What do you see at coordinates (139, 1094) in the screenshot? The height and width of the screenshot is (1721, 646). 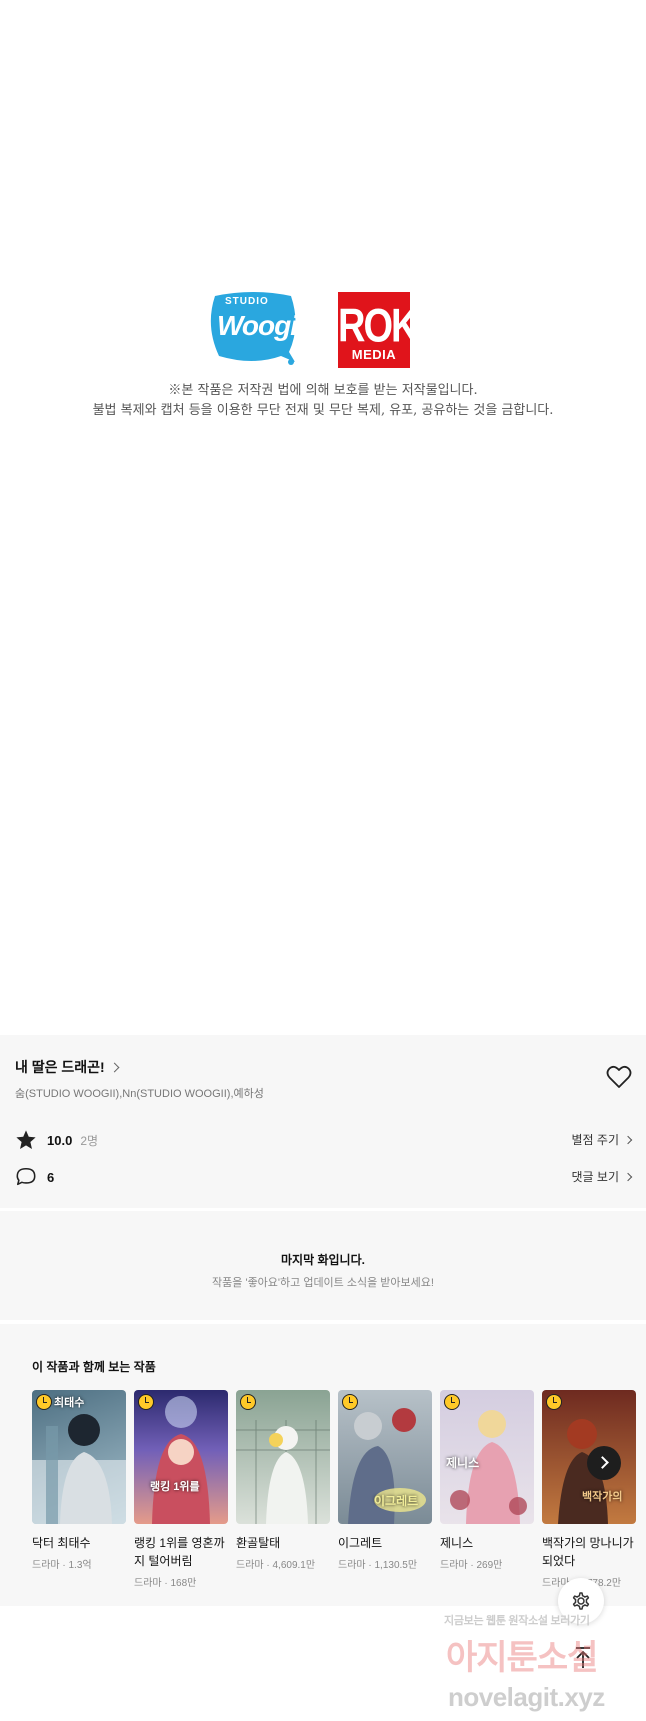 I see `author-list: 숨(STUDIO WOOGII),Nn(STUDIO WOOGII),예하성` at bounding box center [139, 1094].